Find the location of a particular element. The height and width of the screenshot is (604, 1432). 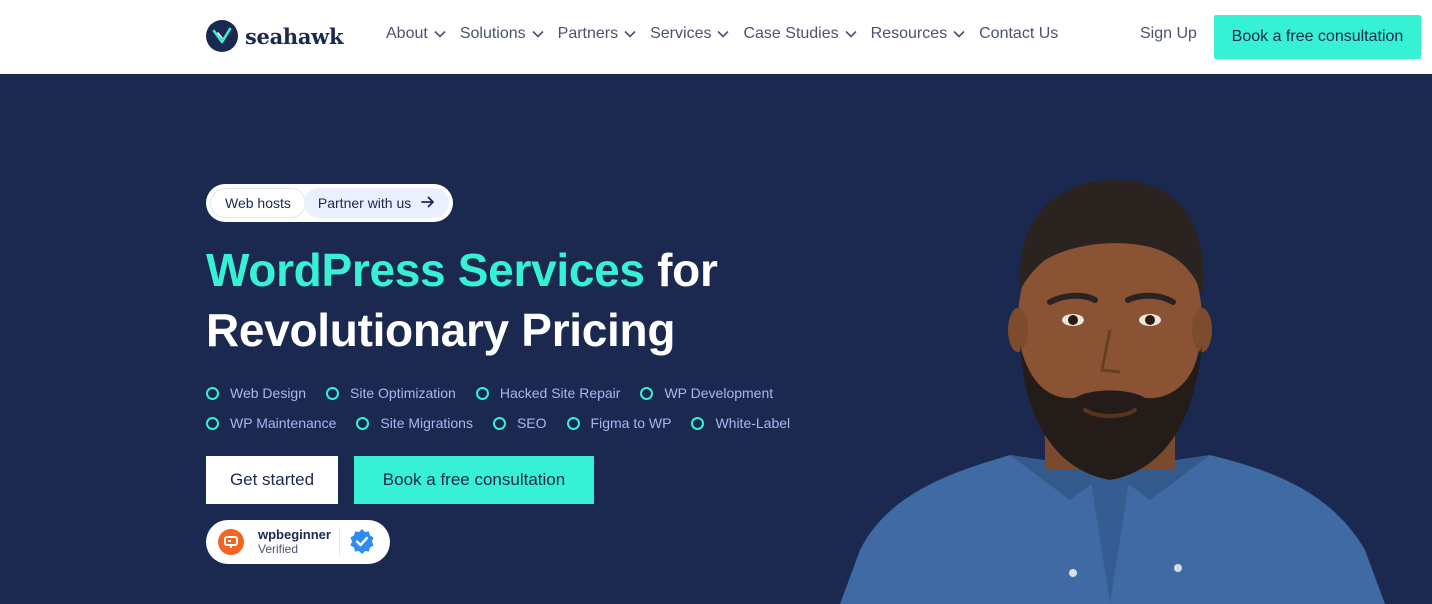

menu-item-solutions: Solutions is located at coordinates (502, 34).